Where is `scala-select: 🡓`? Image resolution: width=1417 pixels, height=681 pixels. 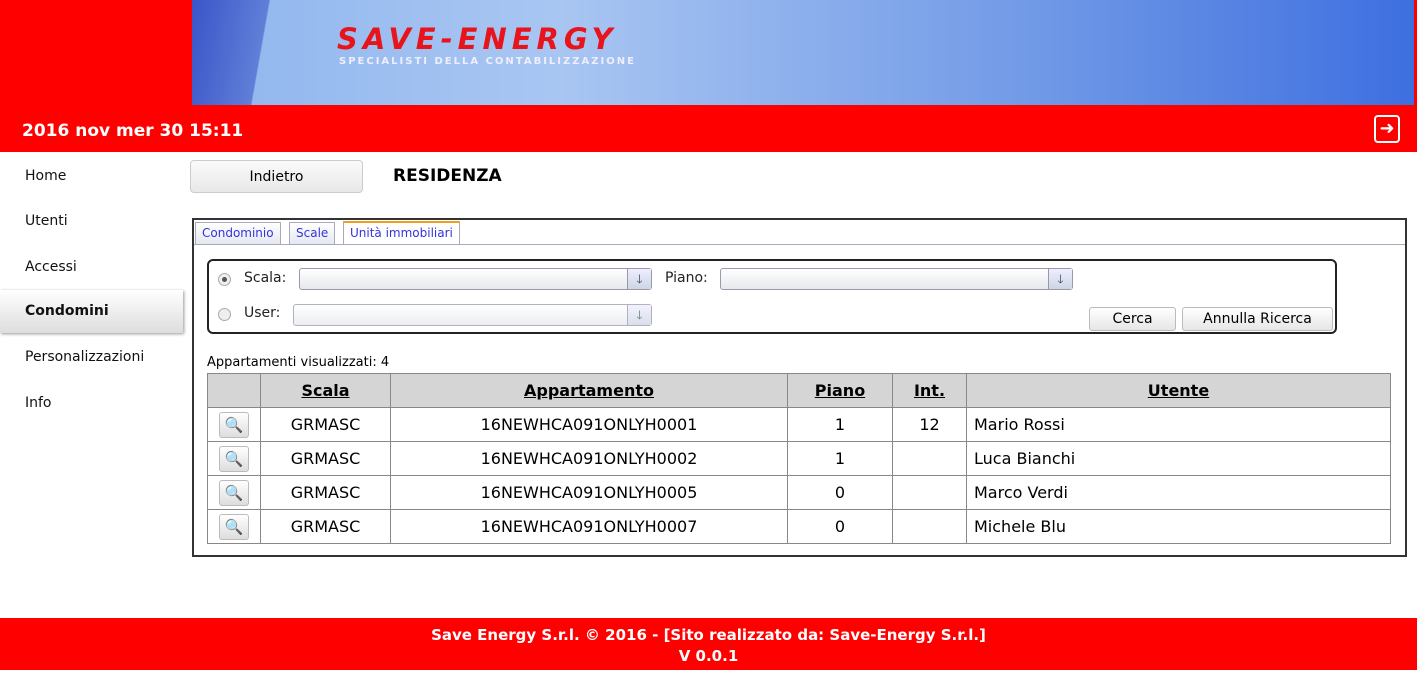
scala-select: 🡓 is located at coordinates (475, 279).